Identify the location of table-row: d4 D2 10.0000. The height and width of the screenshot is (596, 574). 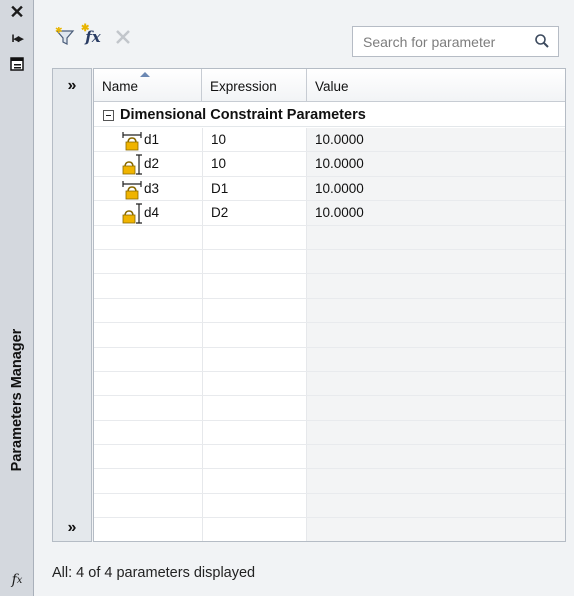
(329, 213).